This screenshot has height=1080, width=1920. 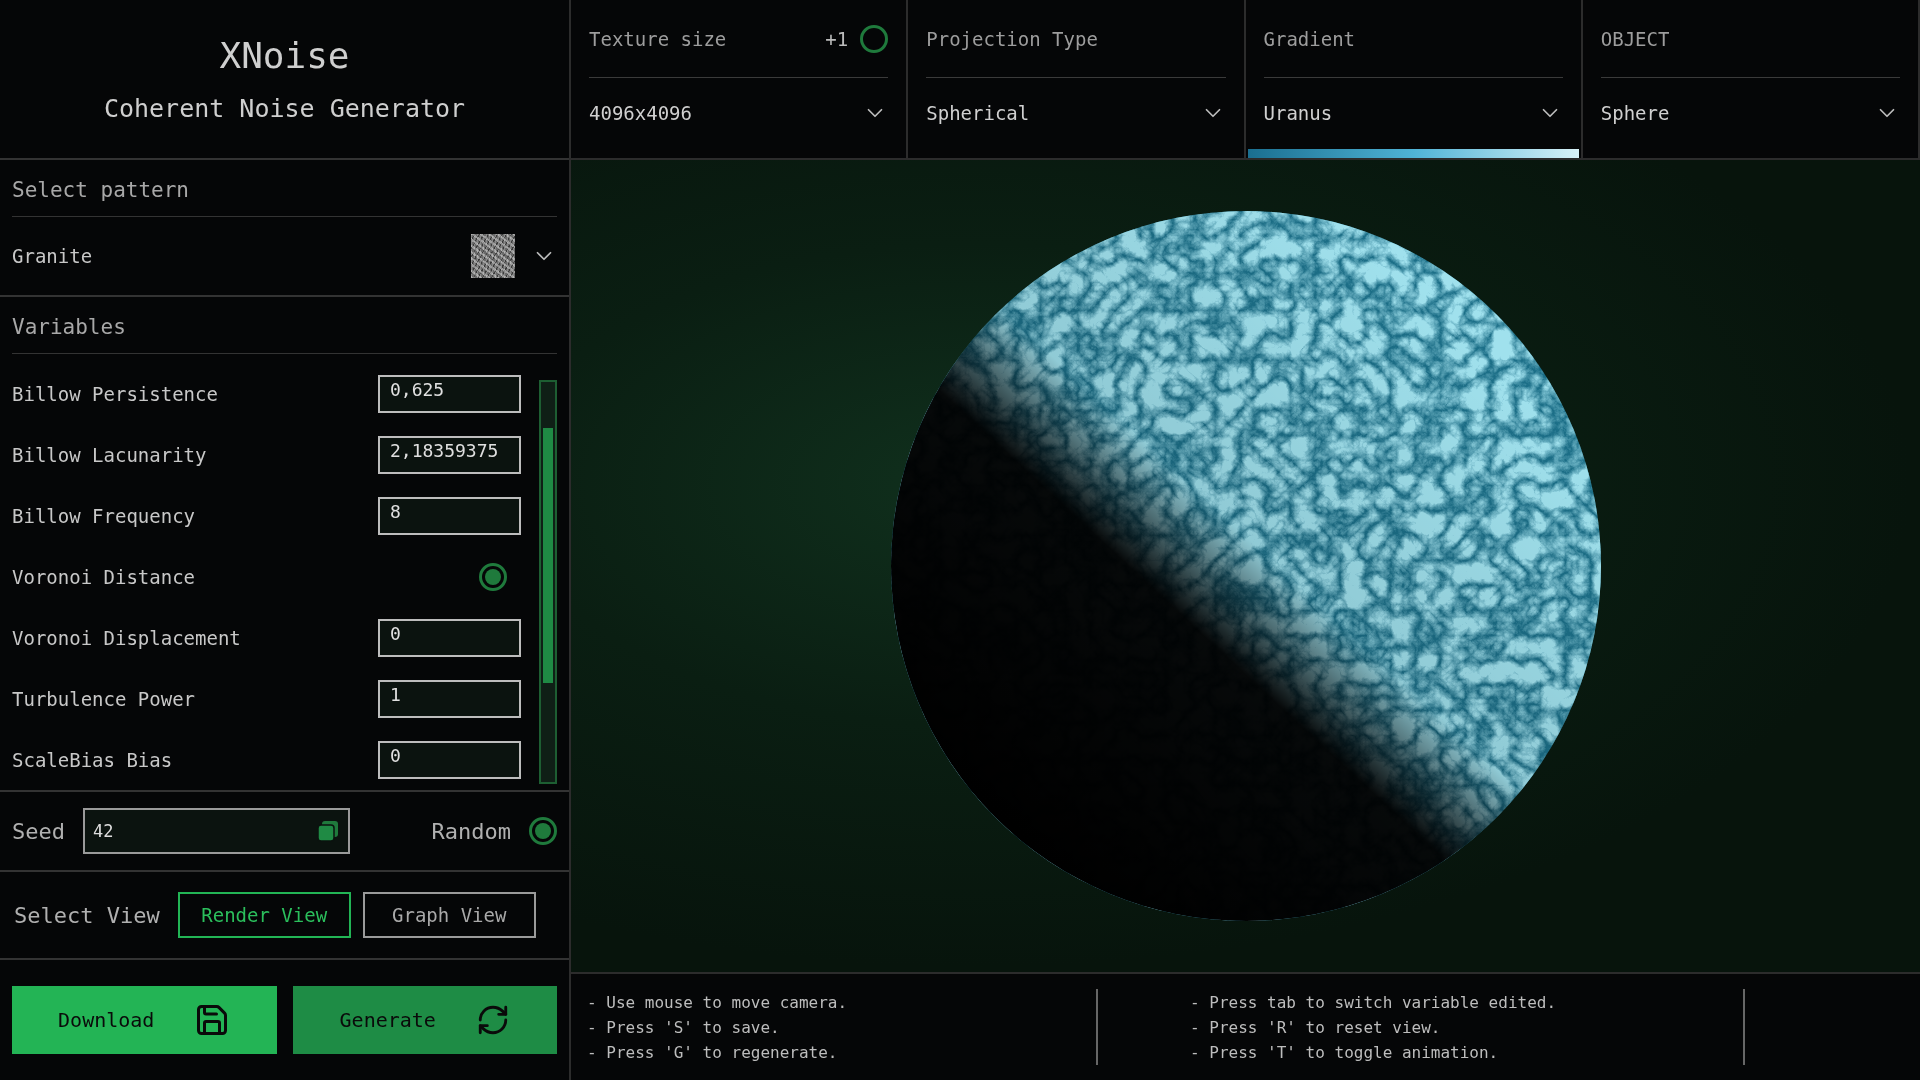 What do you see at coordinates (1345, 1052) in the screenshot?
I see `hint-text: - Press 'T' to toggle animation.` at bounding box center [1345, 1052].